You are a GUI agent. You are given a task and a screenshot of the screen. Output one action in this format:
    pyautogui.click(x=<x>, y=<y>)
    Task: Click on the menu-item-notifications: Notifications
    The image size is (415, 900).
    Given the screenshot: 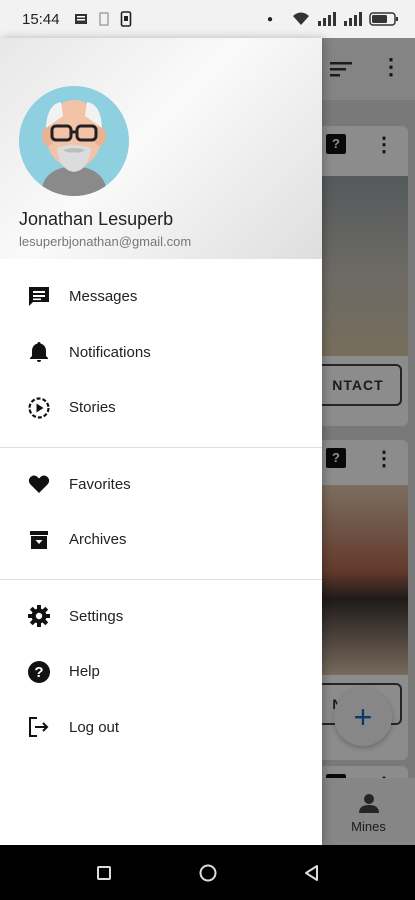 What is the action you would take?
    pyautogui.click(x=161, y=353)
    